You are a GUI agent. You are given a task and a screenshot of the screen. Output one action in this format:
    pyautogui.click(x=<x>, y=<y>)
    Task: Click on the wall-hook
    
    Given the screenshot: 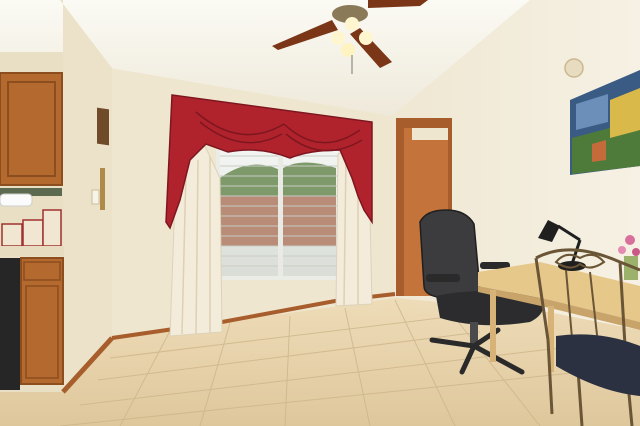 What is the action you would take?
    pyautogui.click(x=102, y=189)
    